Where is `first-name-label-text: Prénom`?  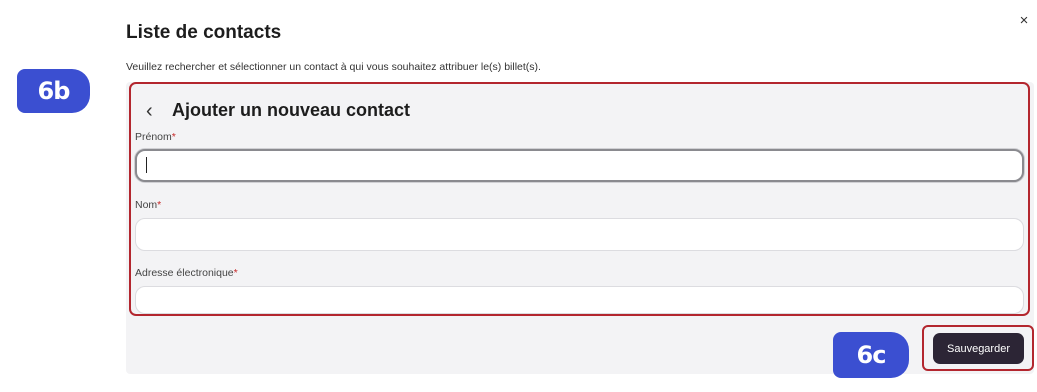
first-name-label-text: Prénom is located at coordinates (153, 137).